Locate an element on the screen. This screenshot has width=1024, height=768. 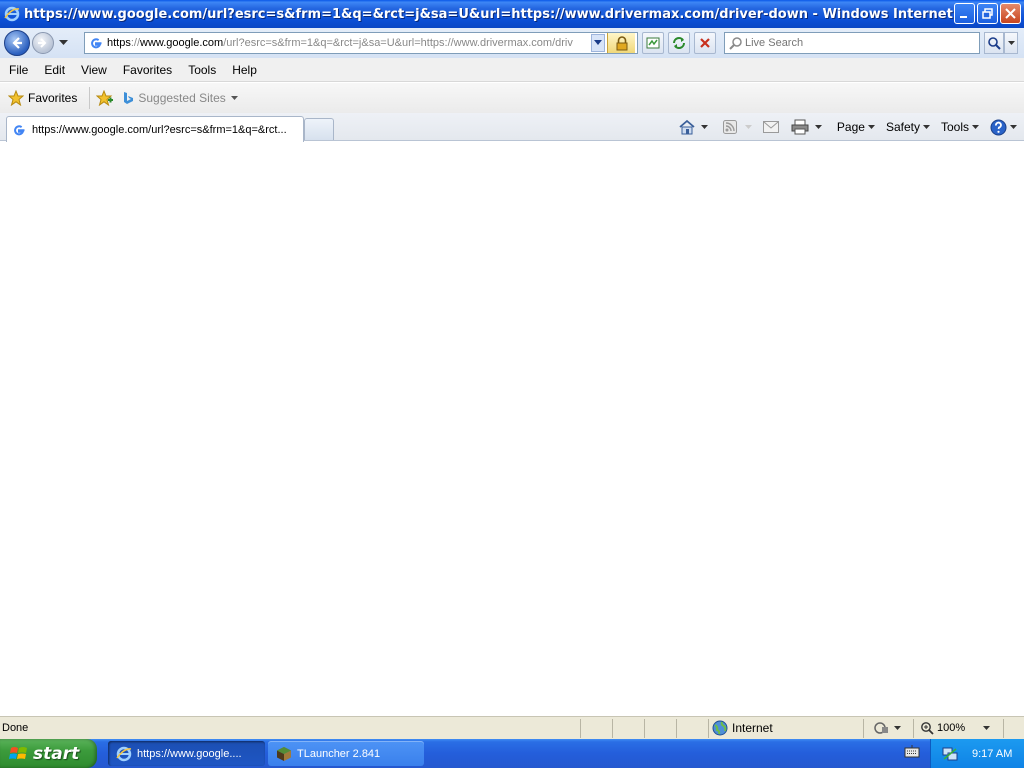
favorites-button: Favorites is located at coordinates (42, 98).